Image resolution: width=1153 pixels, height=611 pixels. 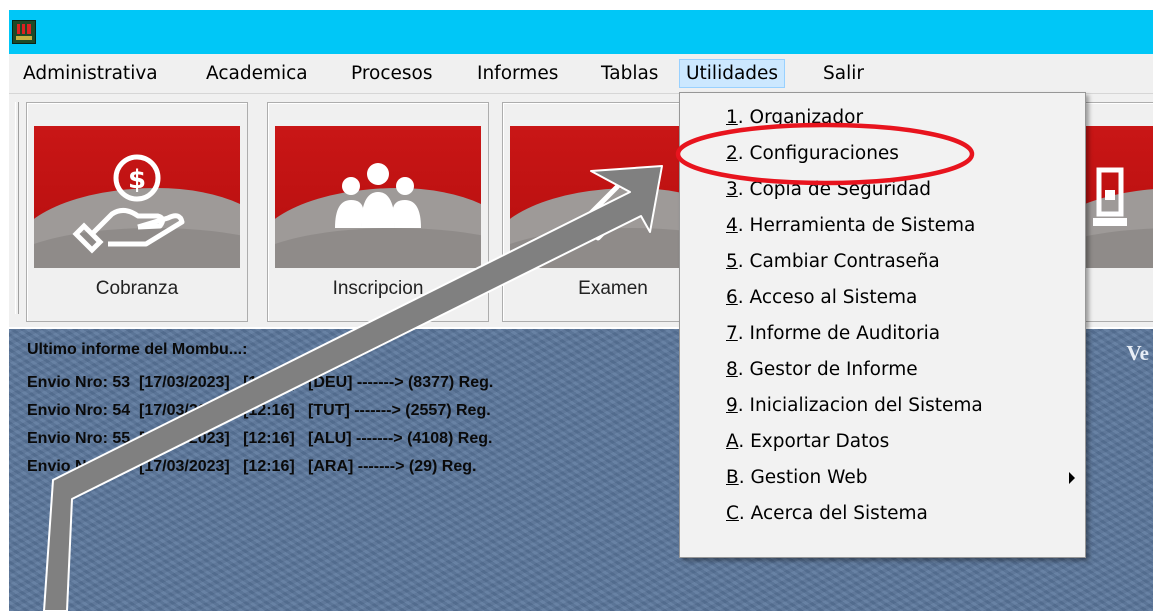 I want to click on dropdown-item-label: . Exportar Datos, so click(x=814, y=441).